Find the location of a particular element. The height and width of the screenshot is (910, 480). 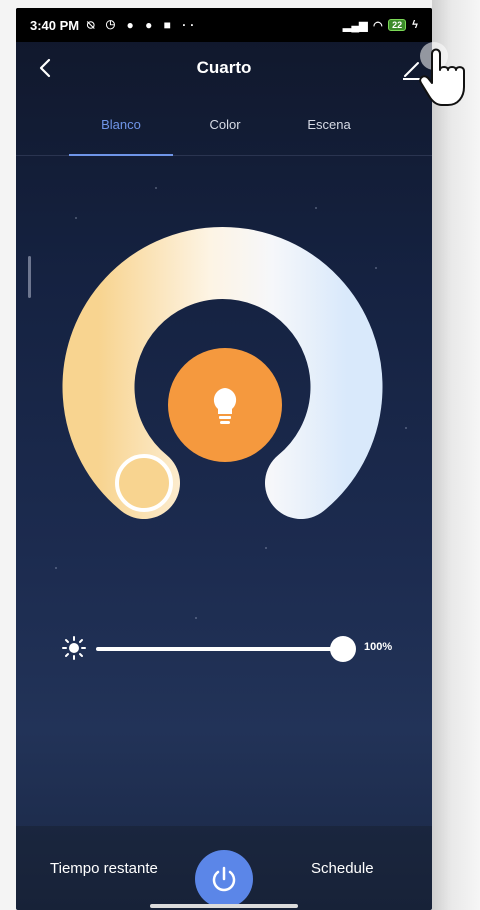

frame-shadow is located at coordinates (456, 455).